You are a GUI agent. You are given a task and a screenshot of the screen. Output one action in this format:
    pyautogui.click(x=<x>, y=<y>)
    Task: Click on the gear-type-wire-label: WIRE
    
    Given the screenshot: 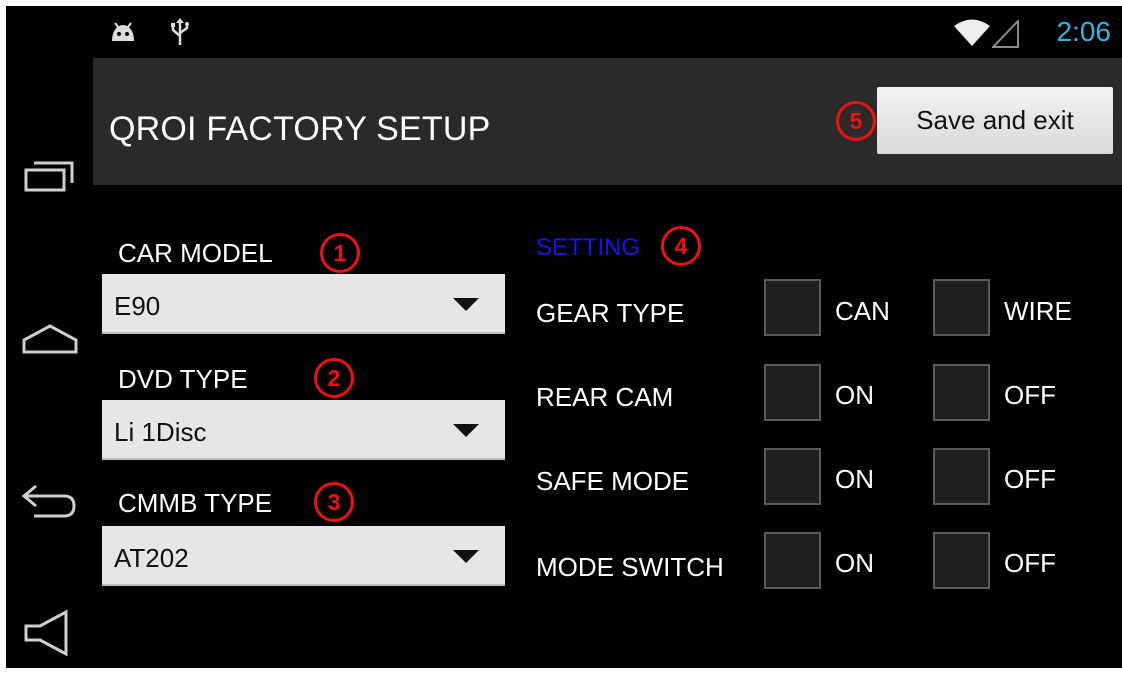 What is the action you would take?
    pyautogui.click(x=1038, y=311)
    